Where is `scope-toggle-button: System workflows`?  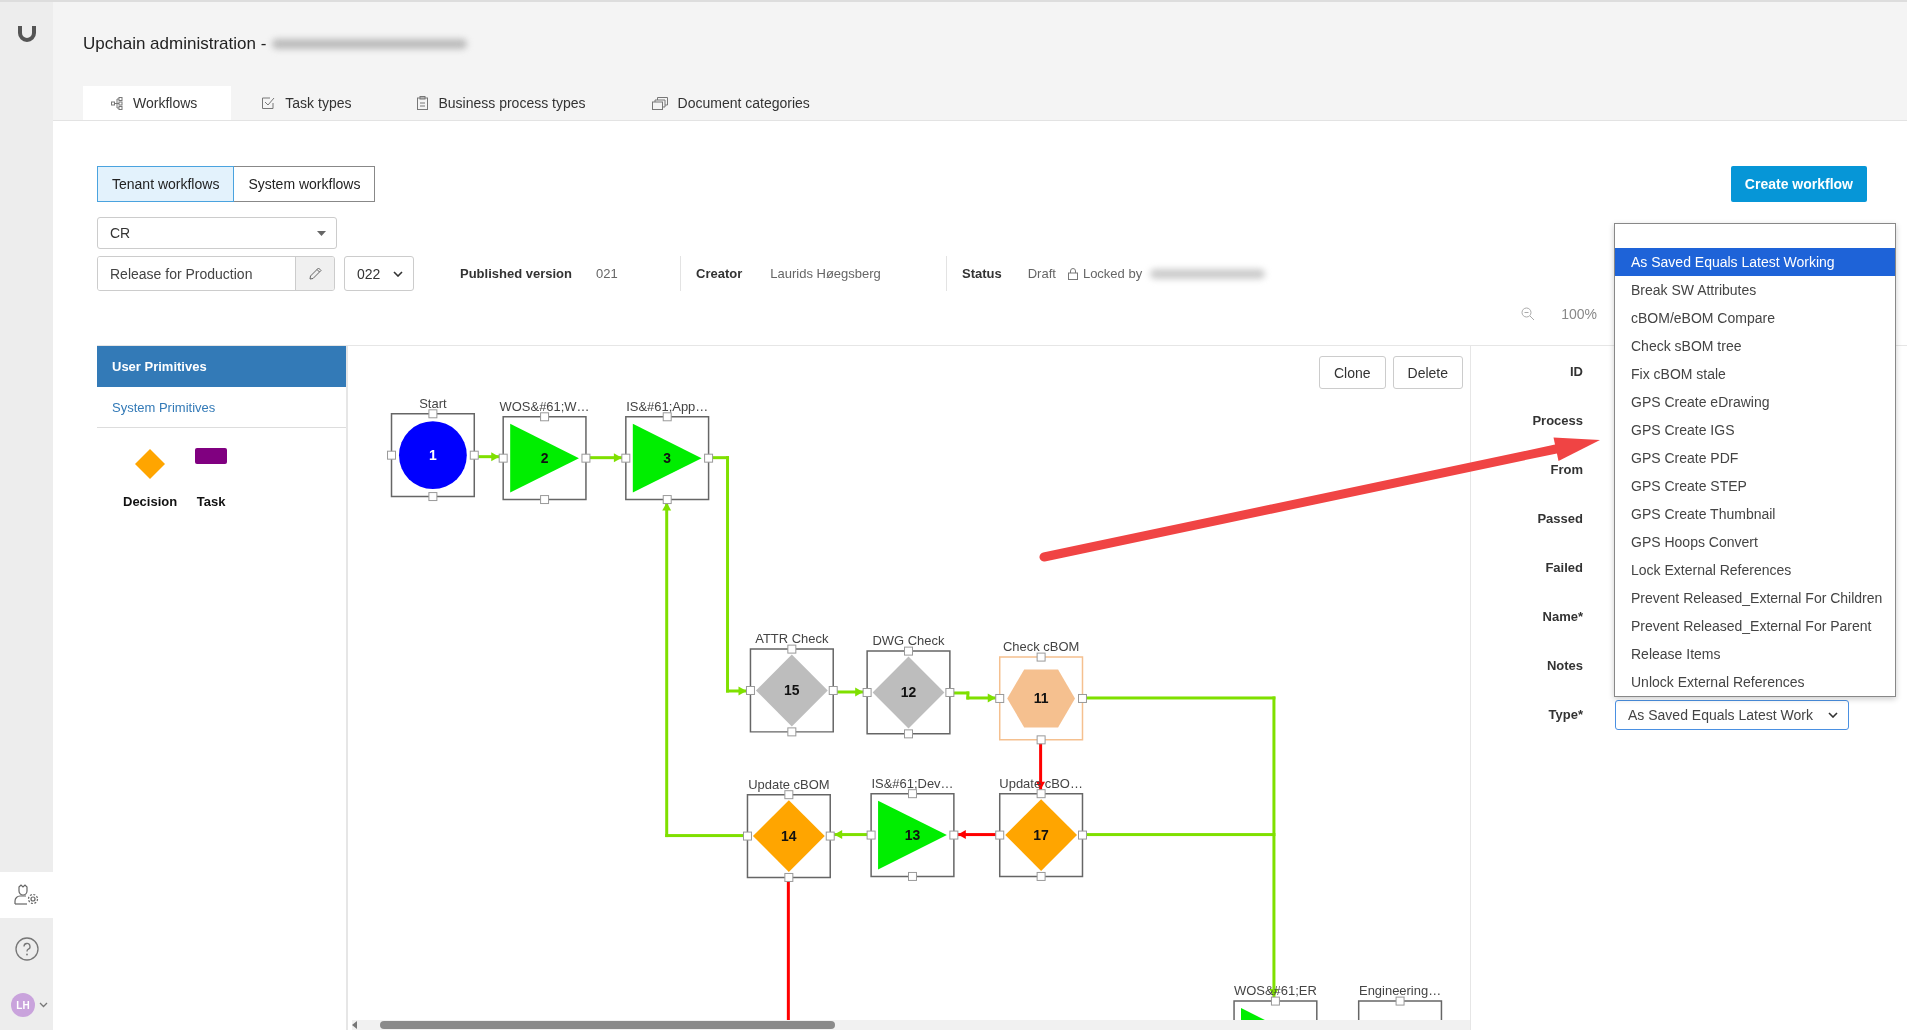 scope-toggle-button: System workflows is located at coordinates (305, 184).